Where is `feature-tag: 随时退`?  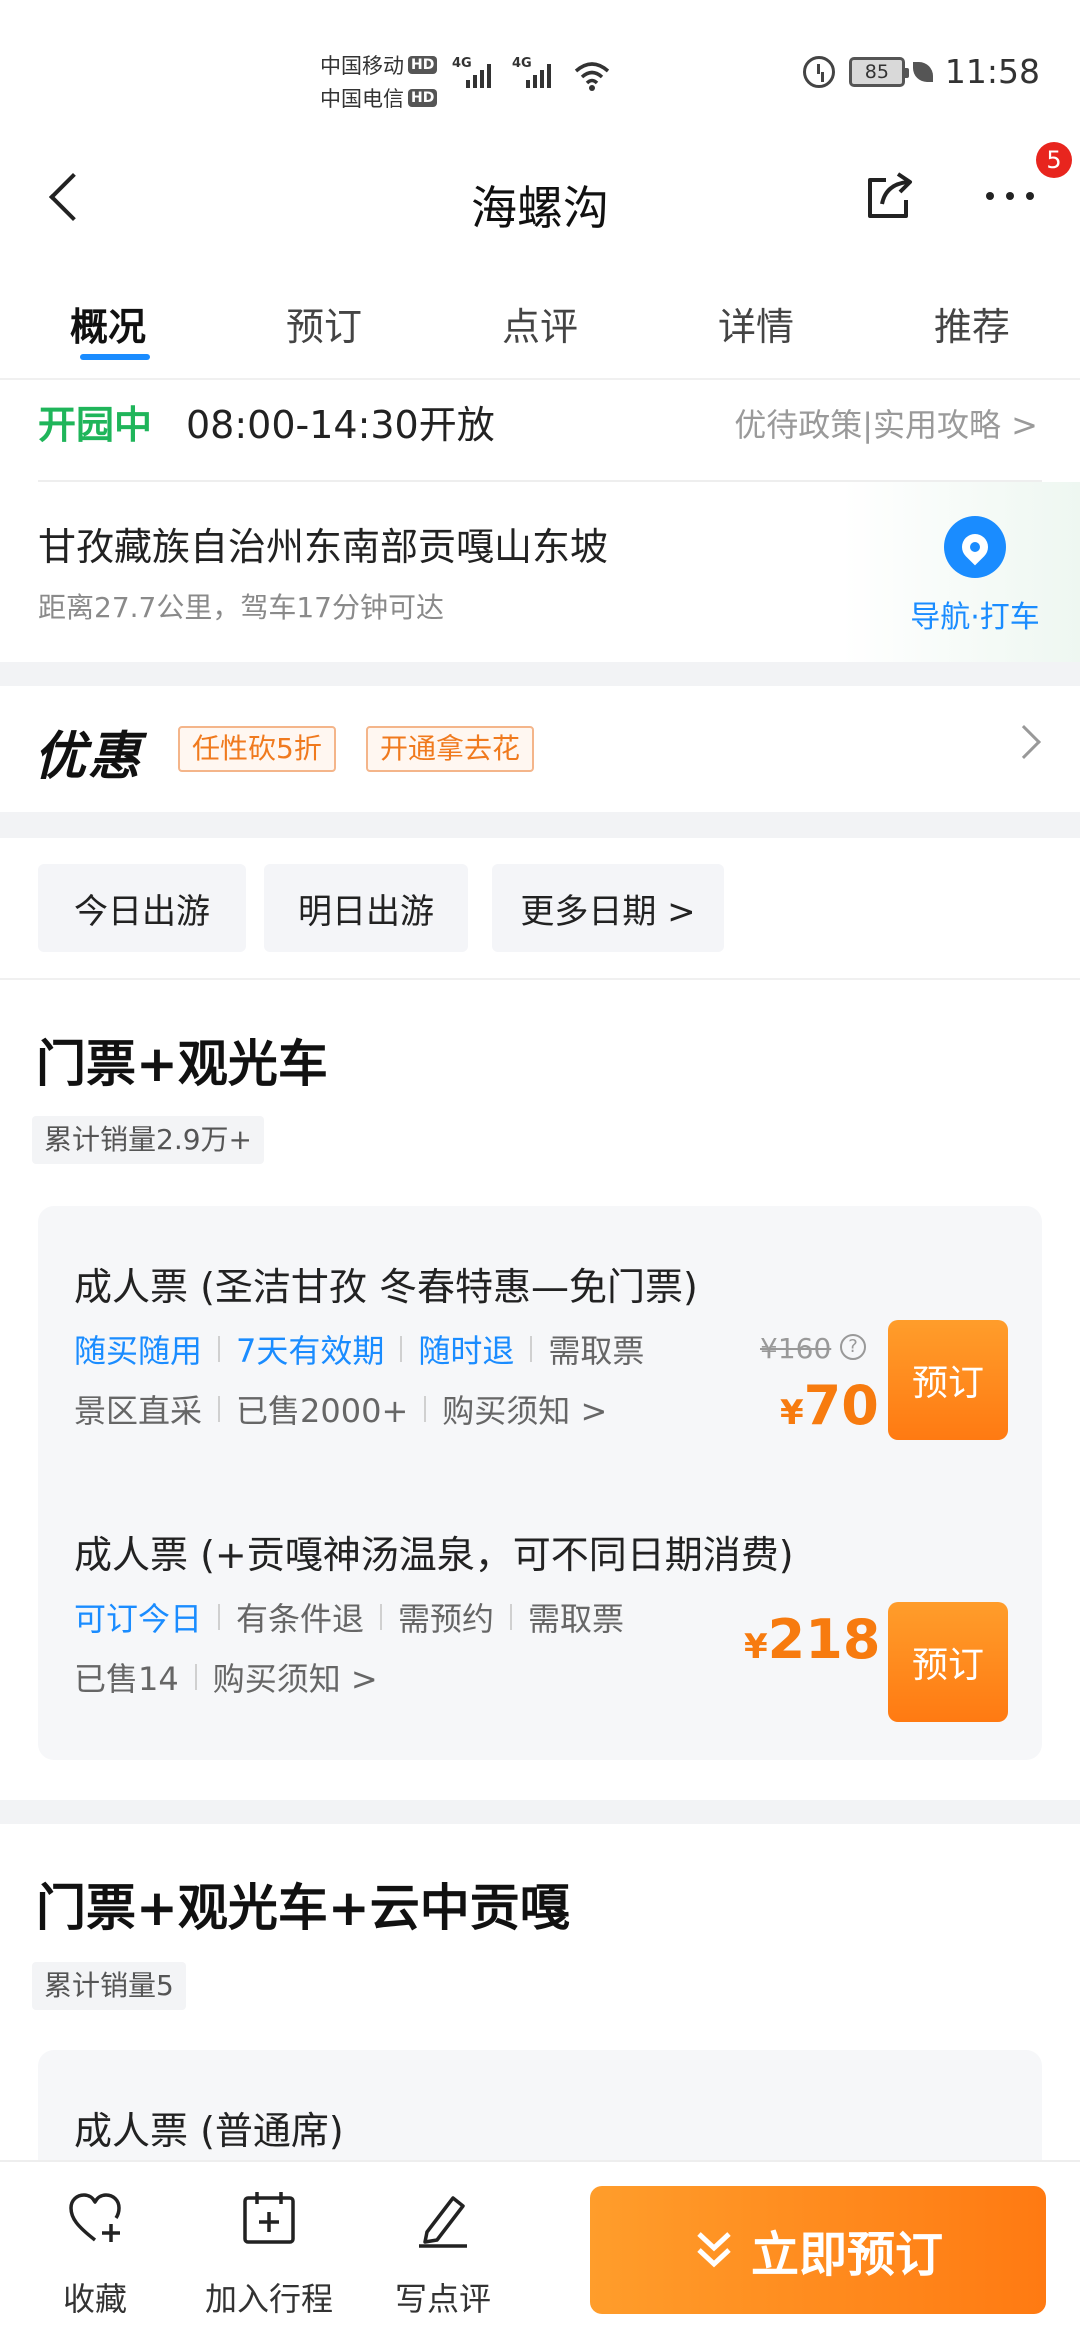
feature-tag: 随时退 is located at coordinates (466, 1351).